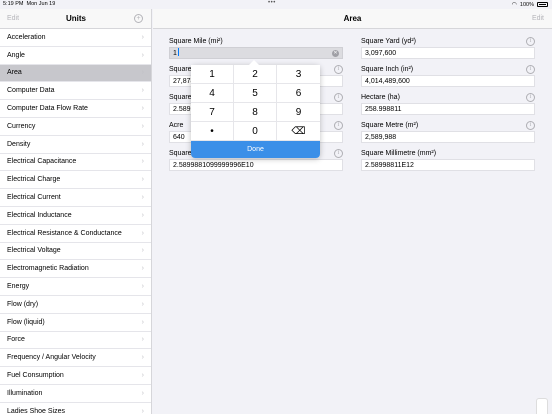 The height and width of the screenshot is (414, 552). What do you see at coordinates (138, 18) in the screenshot?
I see `add-icon: +` at bounding box center [138, 18].